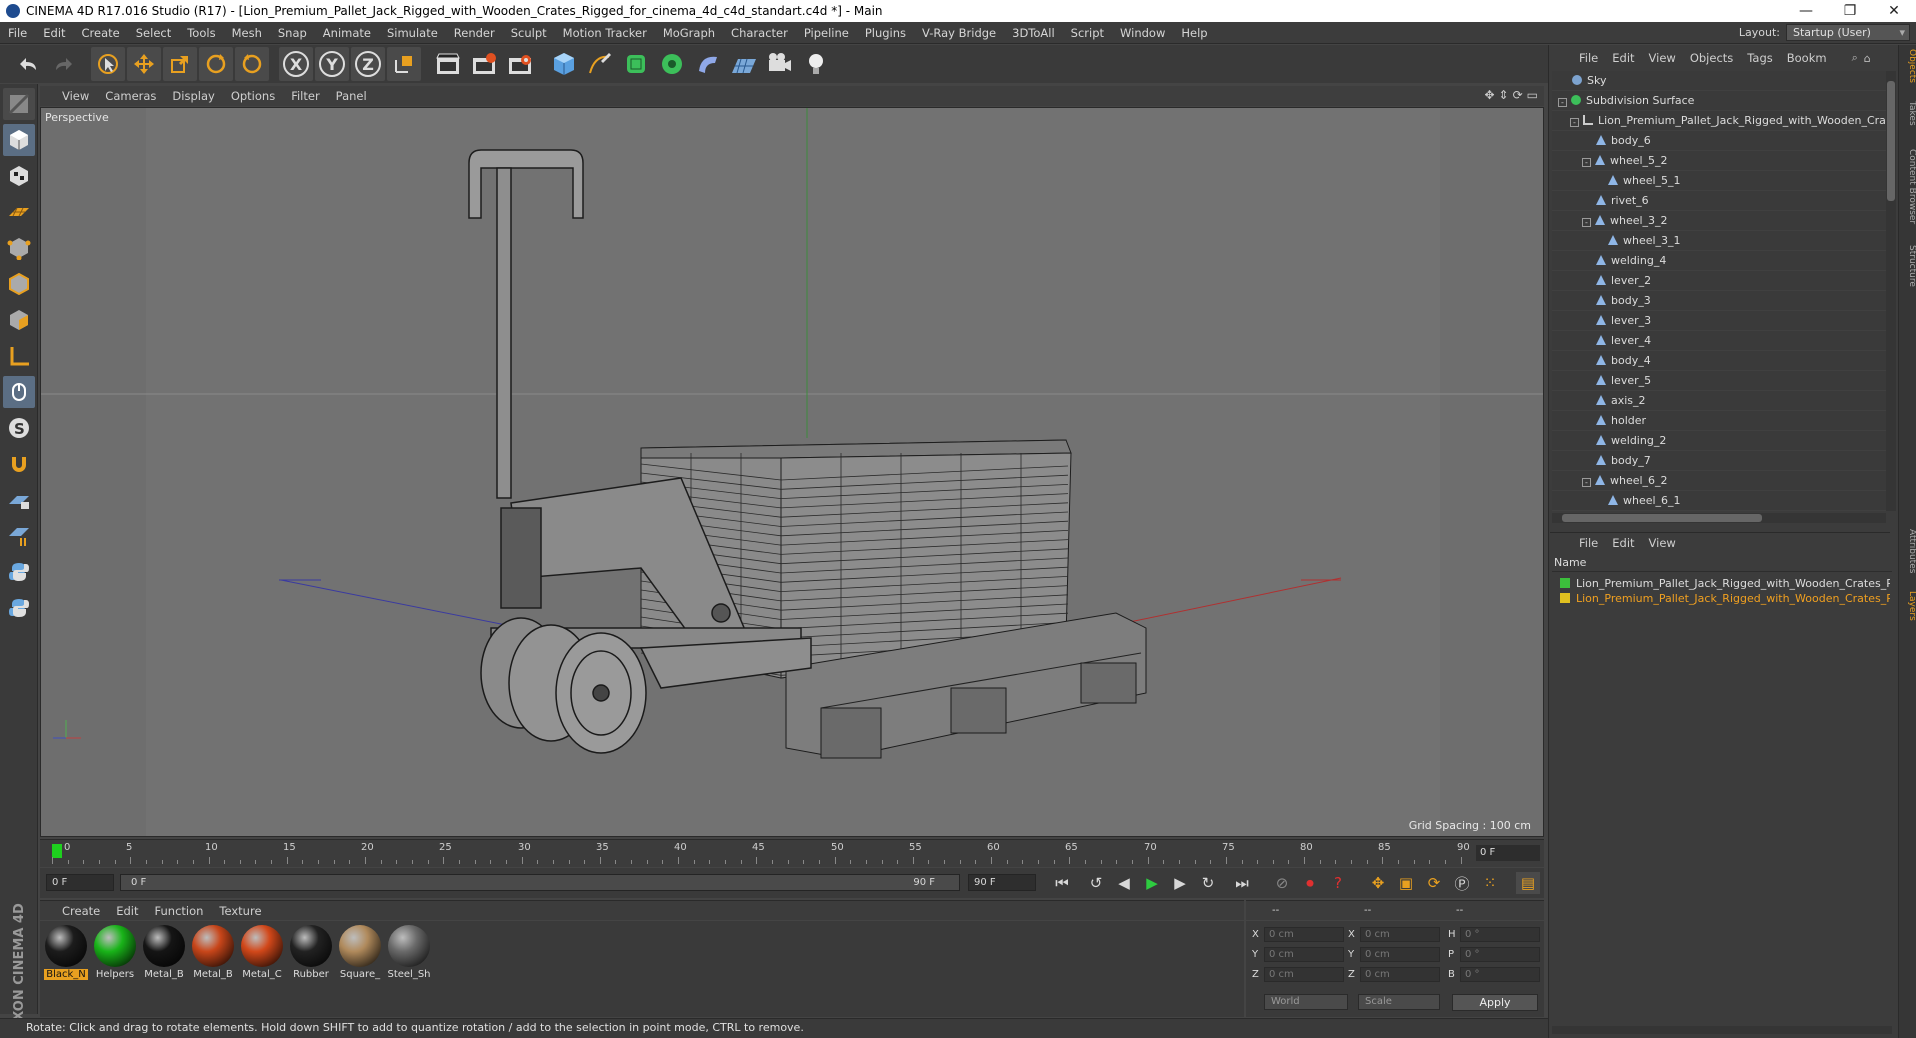 Image resolution: width=1916 pixels, height=1038 pixels. What do you see at coordinates (19, 176) in the screenshot?
I see `texture-mode-icon` at bounding box center [19, 176].